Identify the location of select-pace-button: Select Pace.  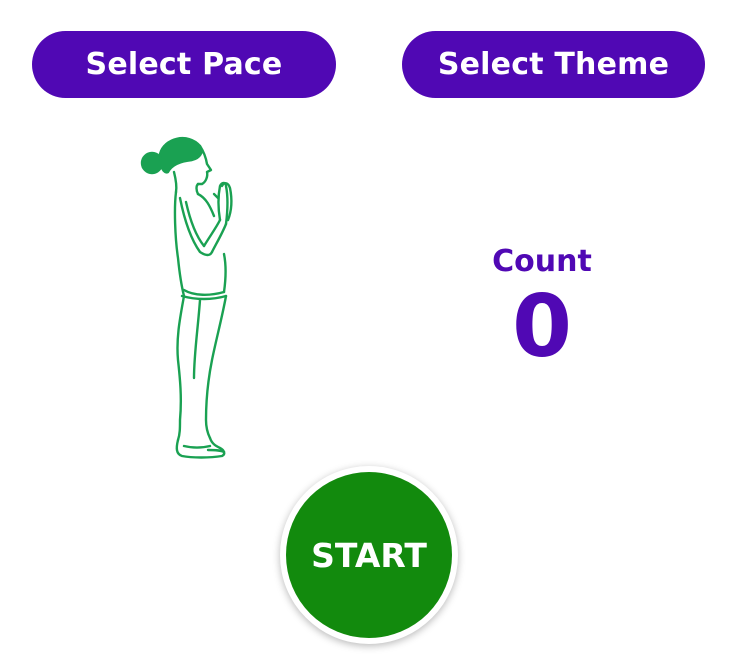
(184, 64).